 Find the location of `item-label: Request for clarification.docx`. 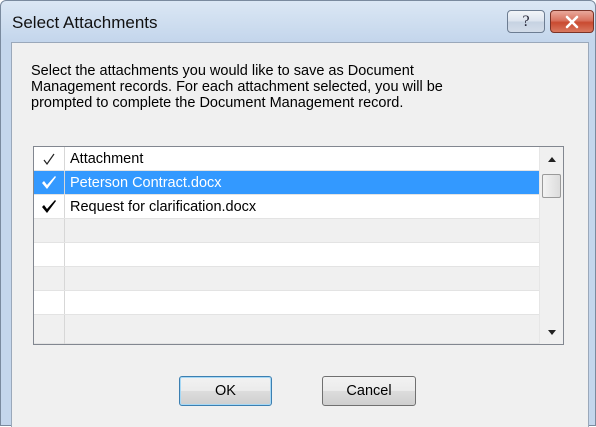

item-label: Request for clarification.docx is located at coordinates (163, 207).